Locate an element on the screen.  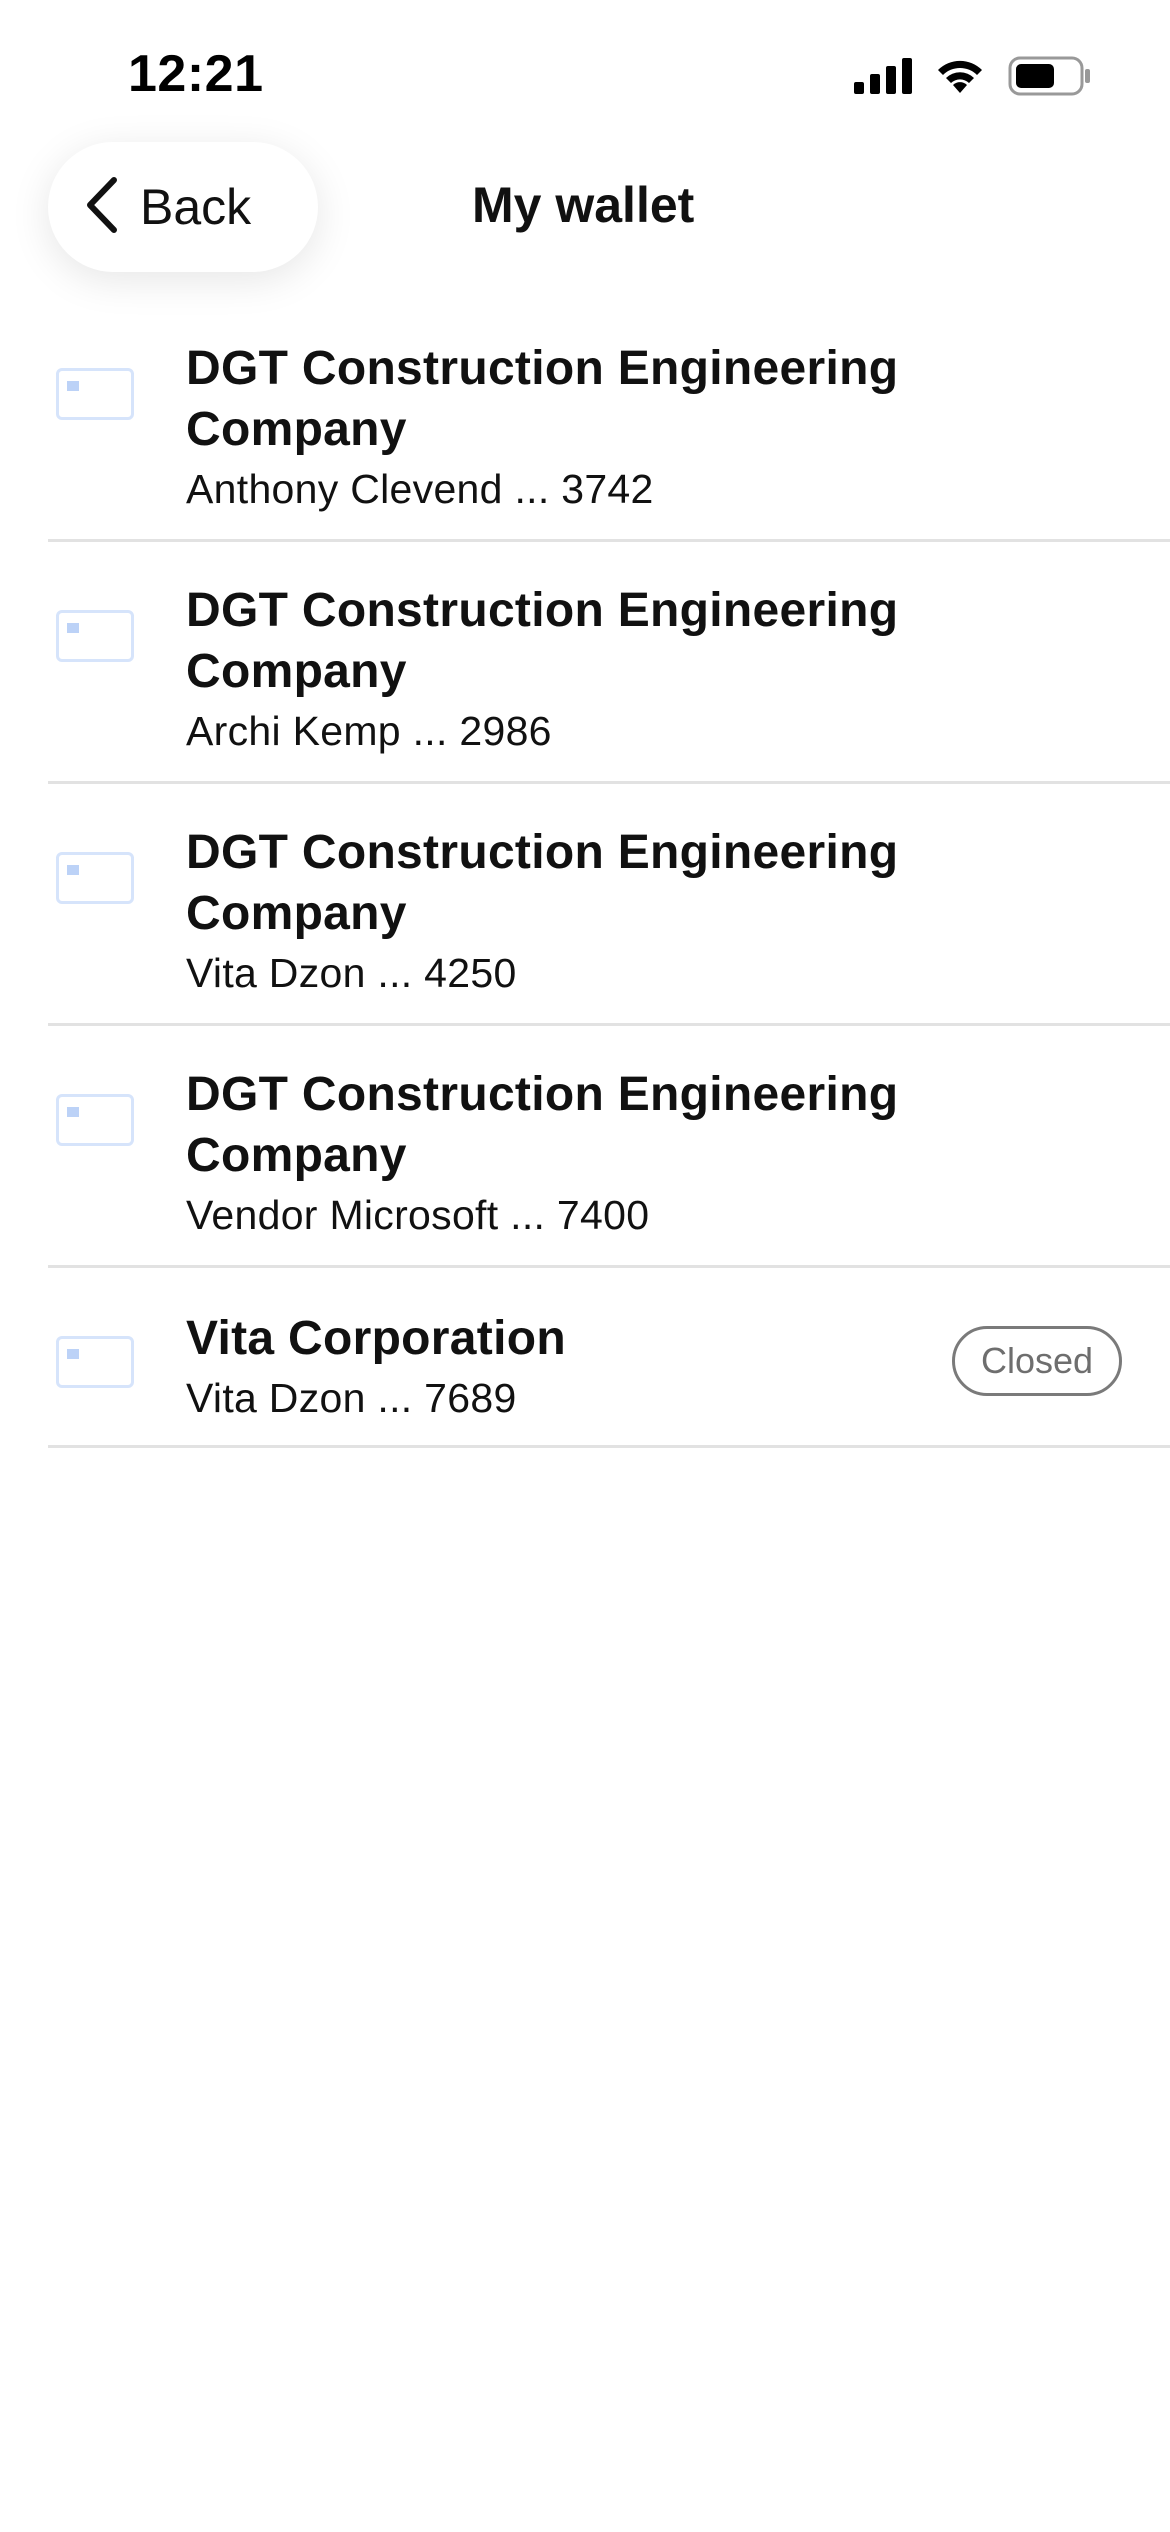
status-time: 12:21 is located at coordinates (196, 74).